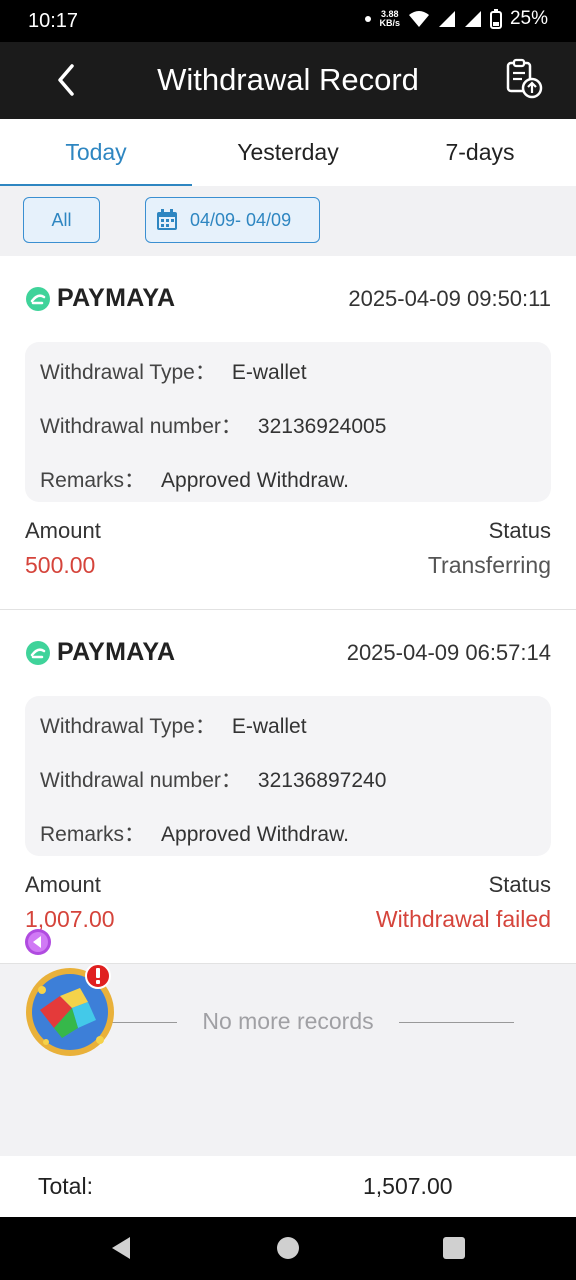  I want to click on filter-bar: All 04/09- 04/09, so click(288, 221).